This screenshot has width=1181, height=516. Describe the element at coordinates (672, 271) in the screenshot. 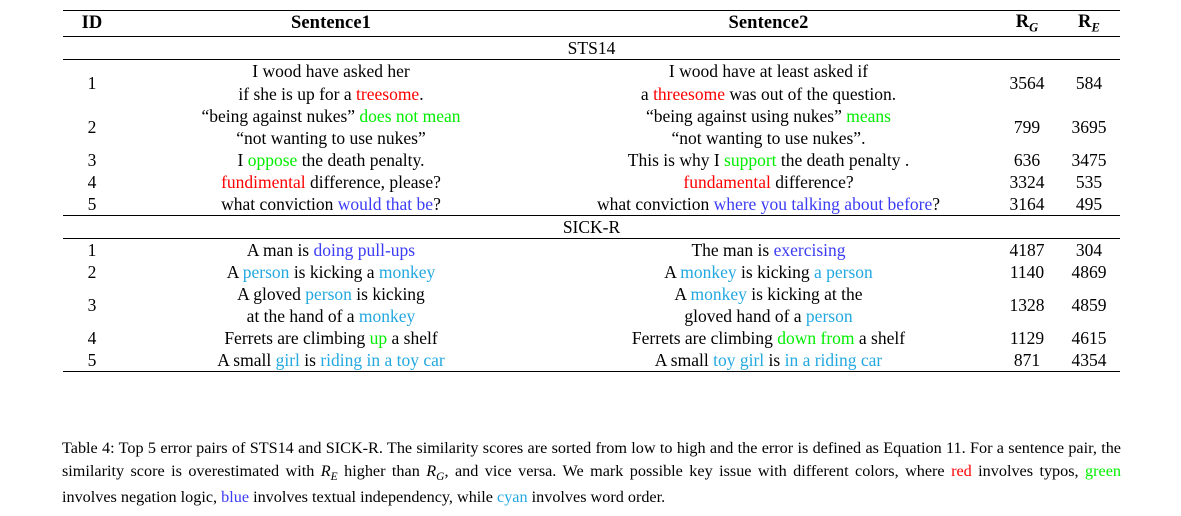

I see `text-run: A` at that location.